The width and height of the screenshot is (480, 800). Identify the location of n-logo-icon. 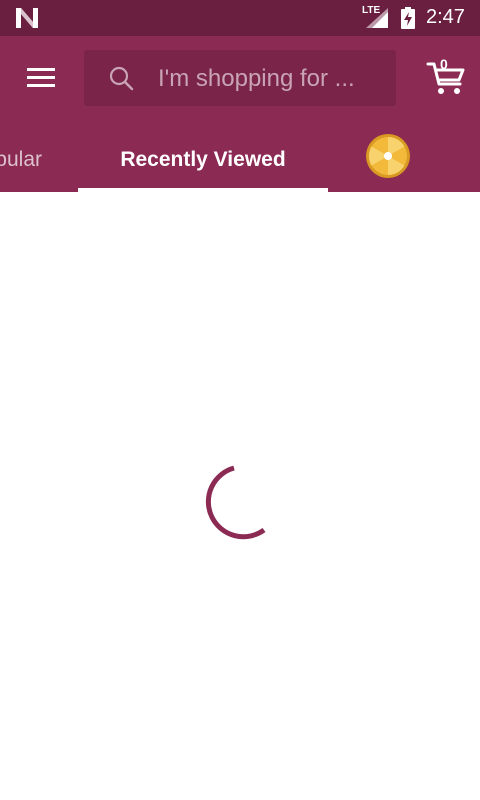
(27, 18).